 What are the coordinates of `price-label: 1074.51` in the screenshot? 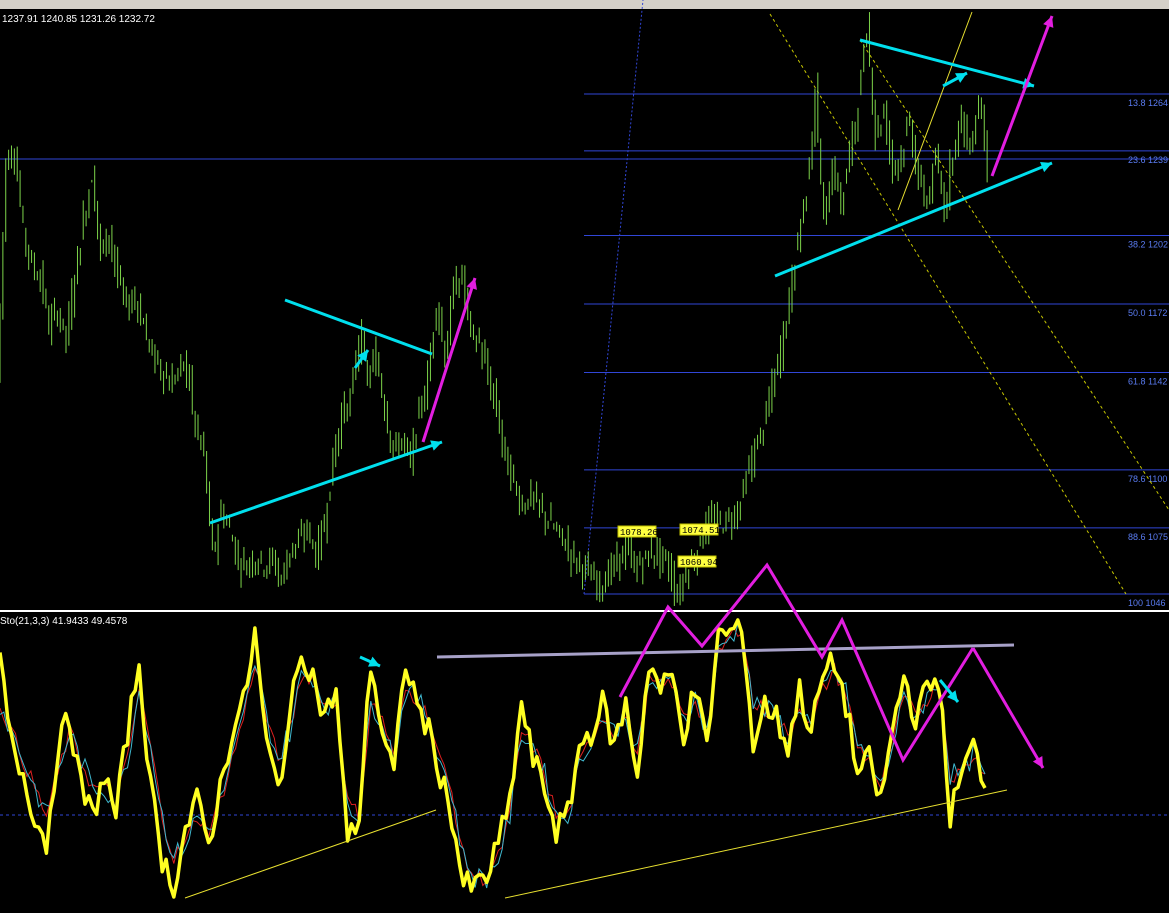 It's located at (701, 531).